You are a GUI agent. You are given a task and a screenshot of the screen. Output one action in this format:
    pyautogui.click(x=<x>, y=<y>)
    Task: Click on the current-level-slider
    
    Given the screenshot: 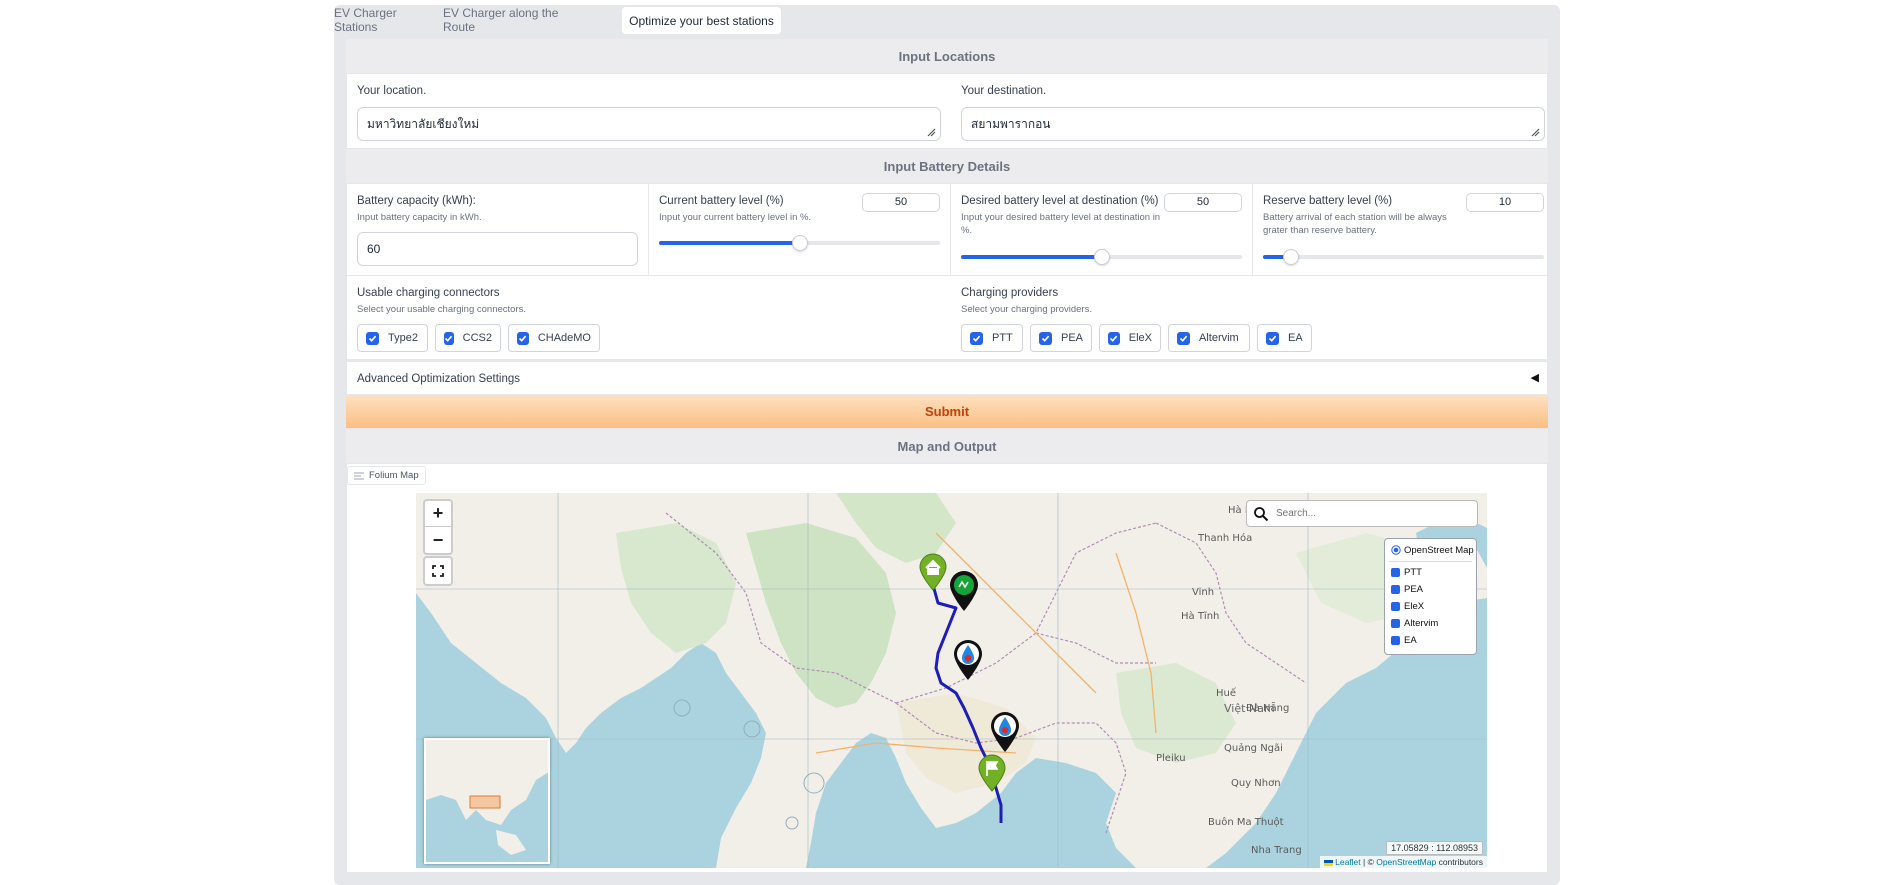 What is the action you would take?
    pyautogui.click(x=799, y=243)
    